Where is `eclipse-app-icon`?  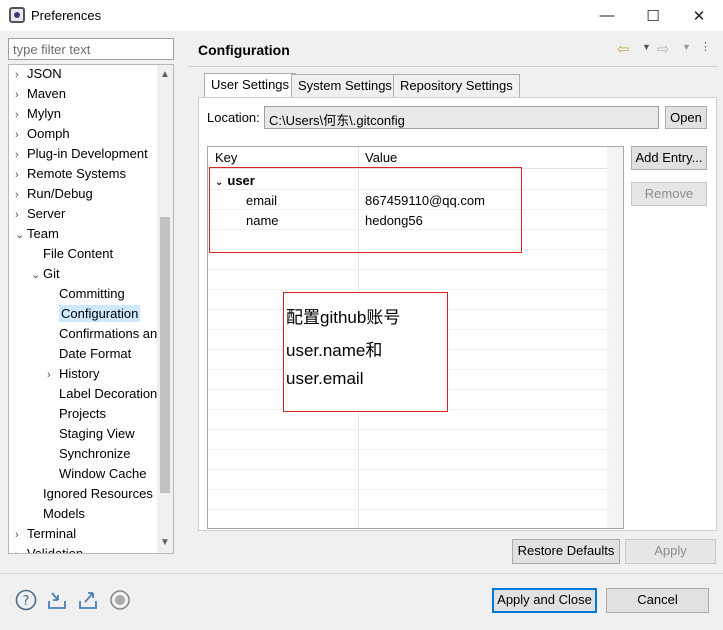
eclipse-app-icon is located at coordinates (17, 15).